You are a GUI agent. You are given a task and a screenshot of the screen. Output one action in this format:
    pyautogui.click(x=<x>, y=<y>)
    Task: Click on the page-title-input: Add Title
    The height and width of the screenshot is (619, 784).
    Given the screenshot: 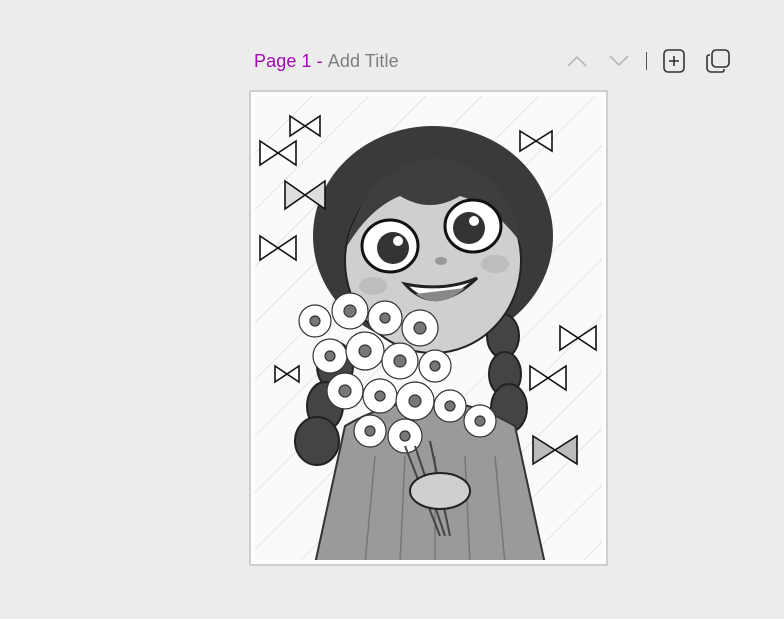 What is the action you would take?
    pyautogui.click(x=363, y=61)
    